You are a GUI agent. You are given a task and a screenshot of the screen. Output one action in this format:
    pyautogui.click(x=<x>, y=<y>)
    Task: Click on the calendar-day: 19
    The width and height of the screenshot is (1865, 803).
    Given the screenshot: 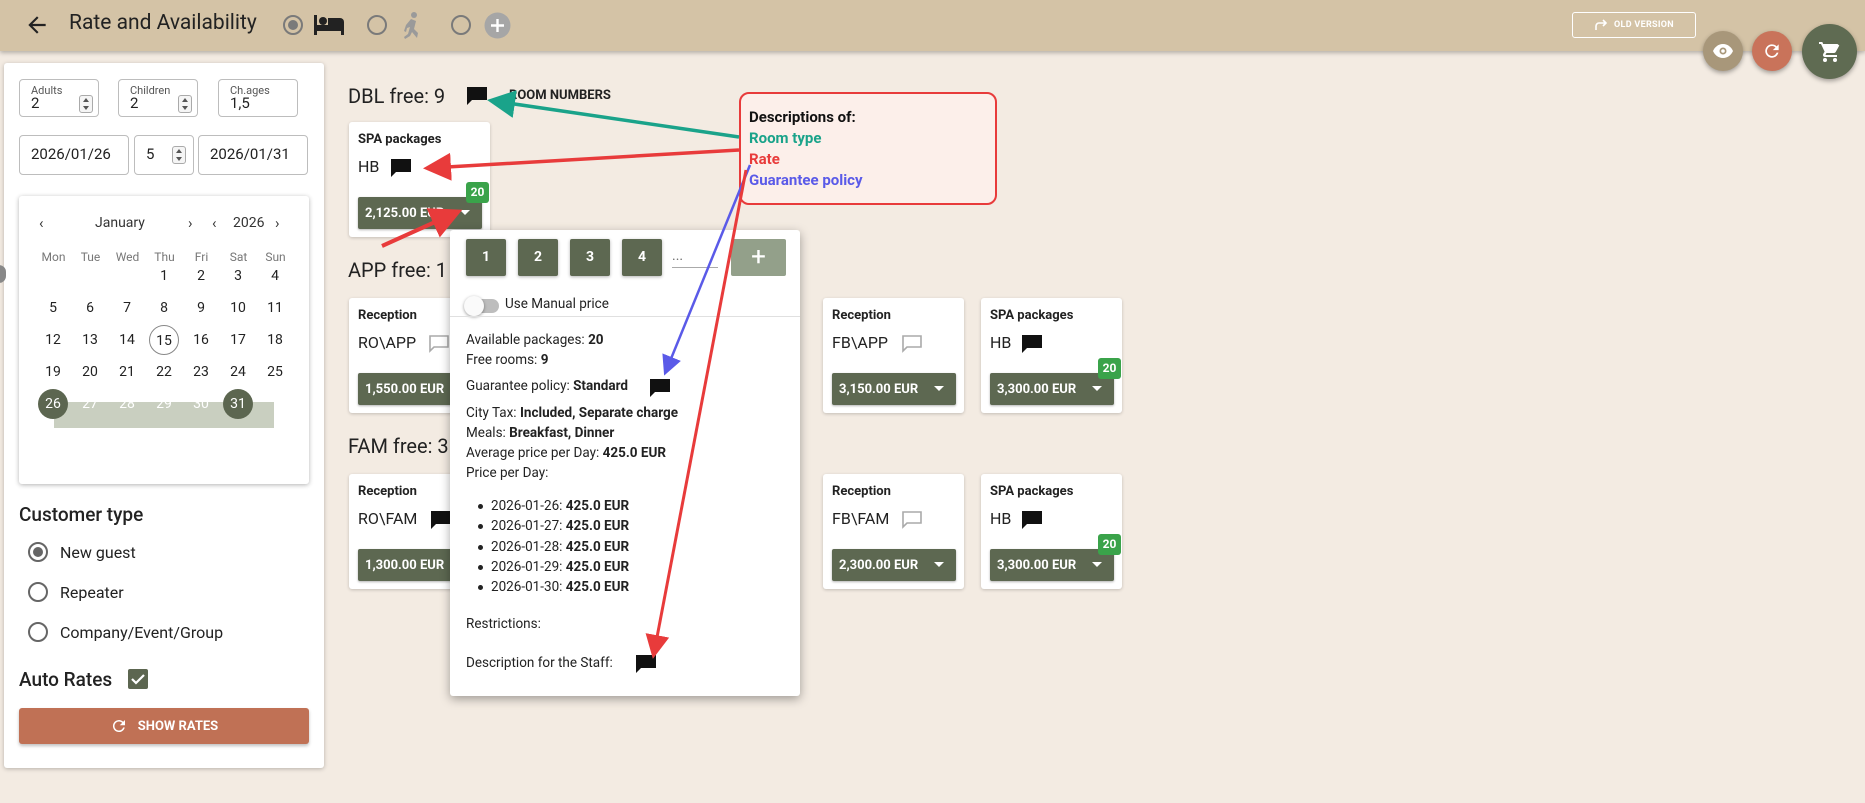 What is the action you would take?
    pyautogui.click(x=53, y=372)
    